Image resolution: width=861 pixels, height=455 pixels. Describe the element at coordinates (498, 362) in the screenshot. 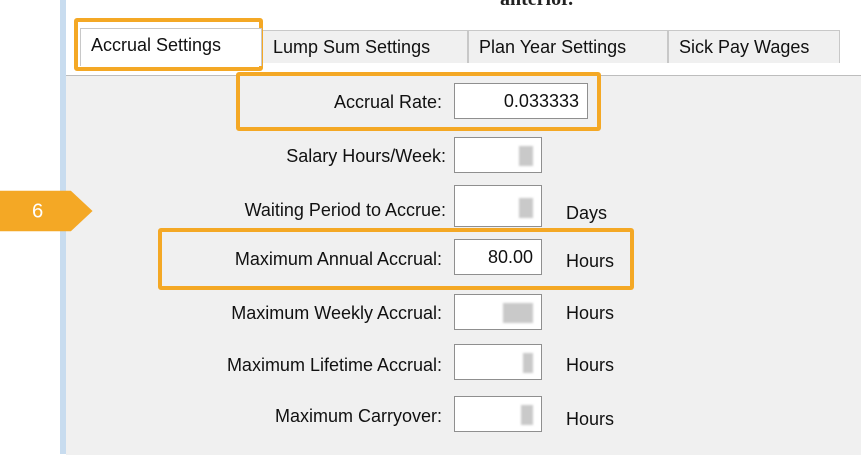

I see `max-lifetime-accrual-field` at that location.